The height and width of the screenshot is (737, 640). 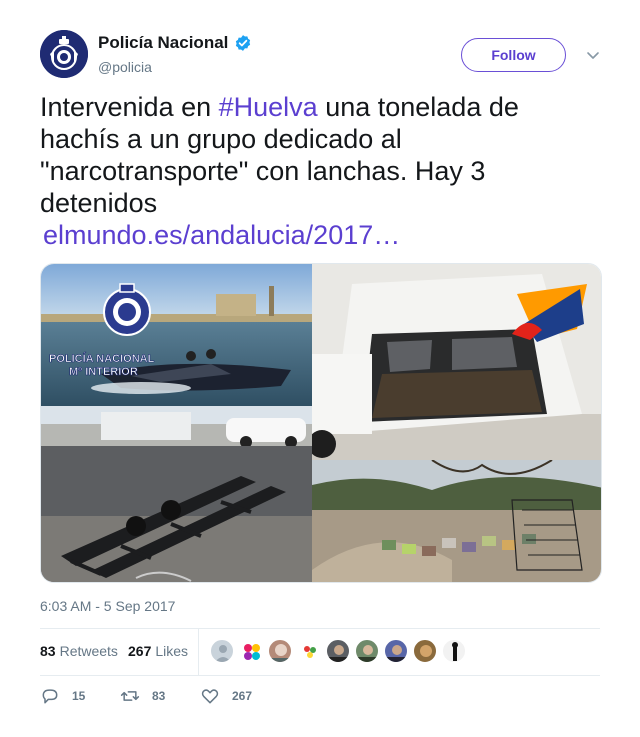 I want to click on reply-count: 15, so click(x=79, y=696).